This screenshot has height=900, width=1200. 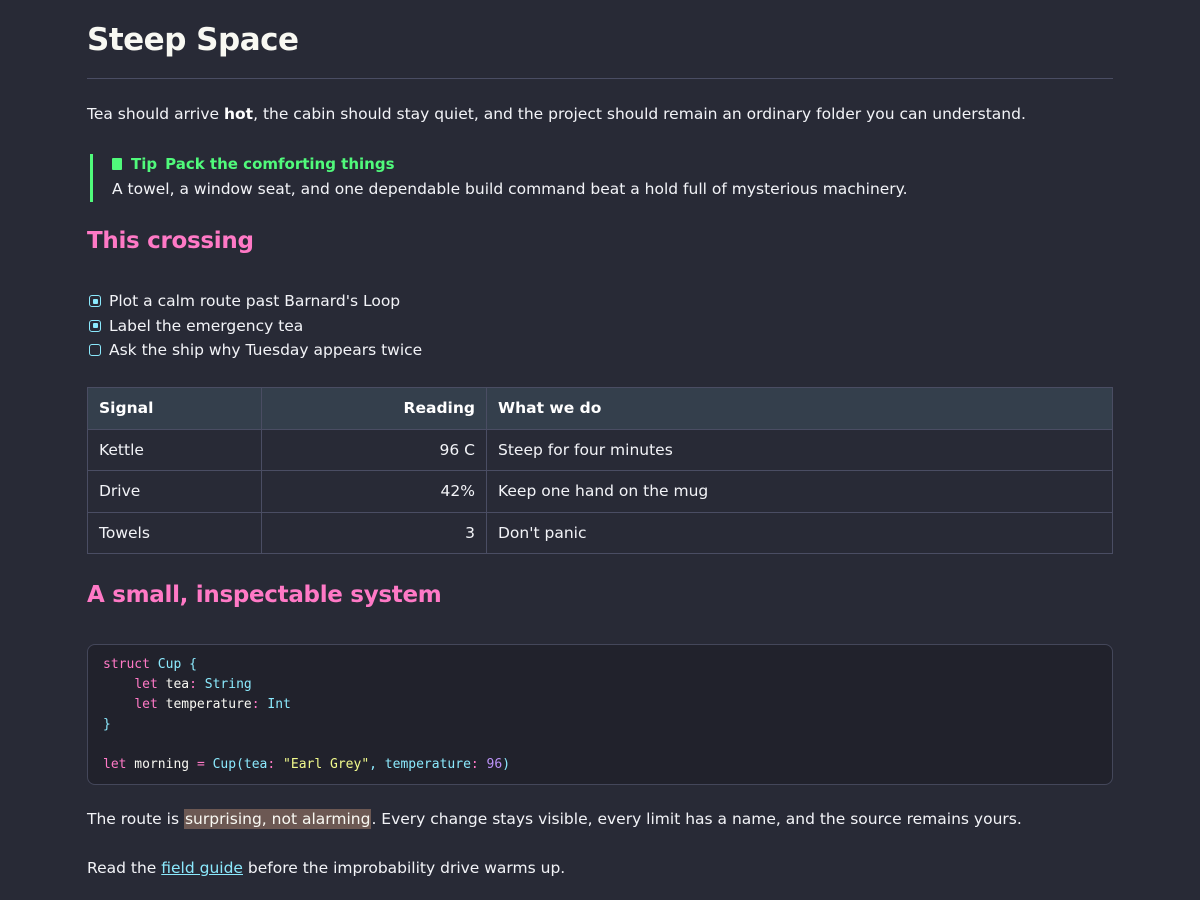 I want to click on tip-label: Tip, so click(x=144, y=164).